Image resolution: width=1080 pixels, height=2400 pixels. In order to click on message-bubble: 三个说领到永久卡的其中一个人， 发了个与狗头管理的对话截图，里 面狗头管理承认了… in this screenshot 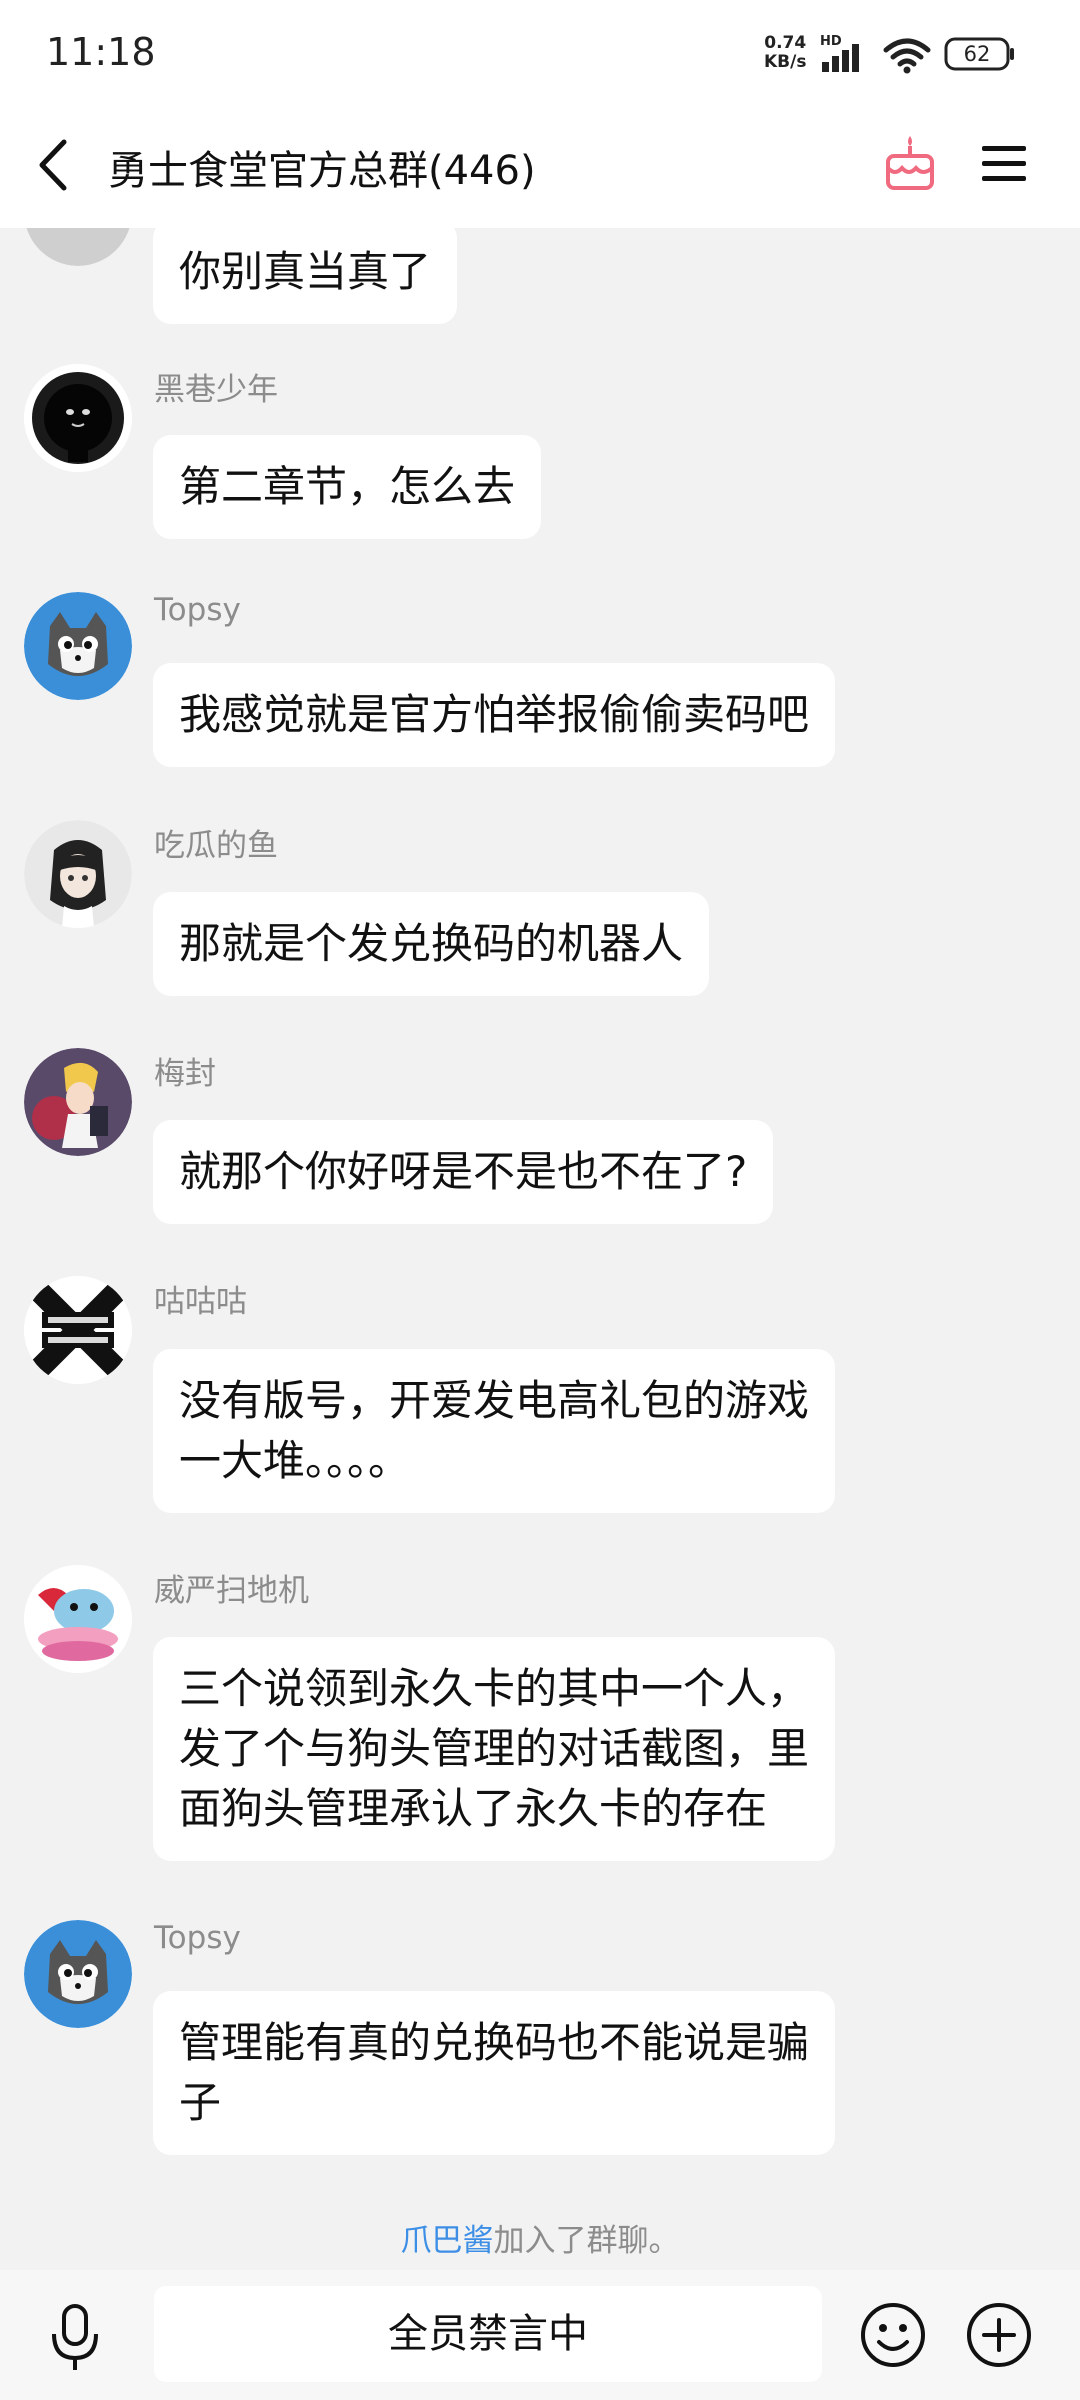, I will do `click(494, 1749)`.